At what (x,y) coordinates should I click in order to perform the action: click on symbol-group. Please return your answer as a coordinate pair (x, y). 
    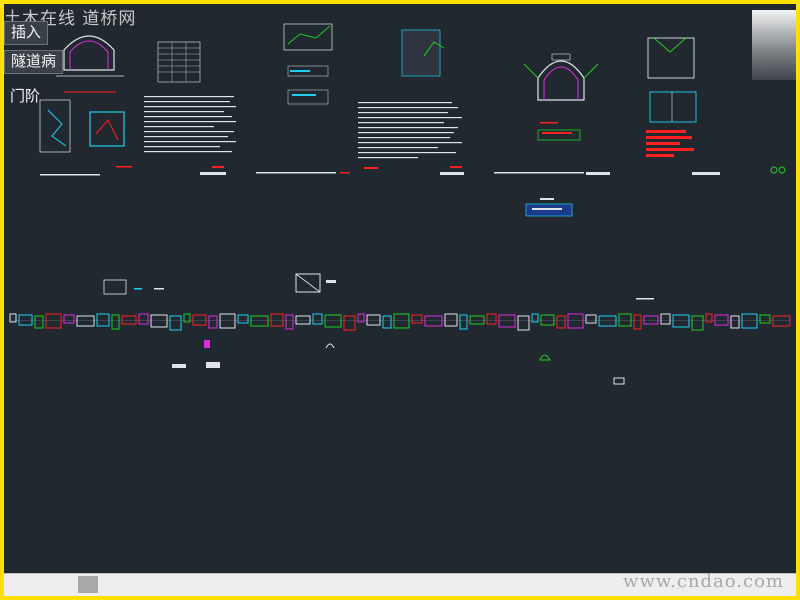
    Looking at the image, I should click on (378, 286).